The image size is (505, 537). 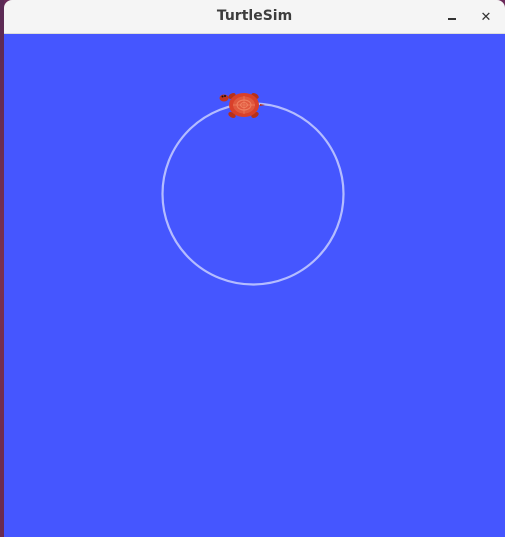 I want to click on close-button: ✕, so click(x=486, y=17).